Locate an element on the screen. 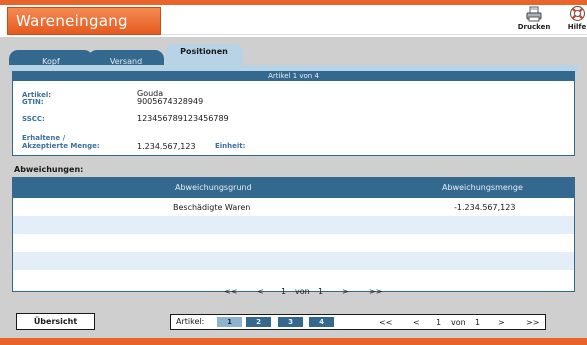  menge-label-line1: Erhaltene / is located at coordinates (44, 138).